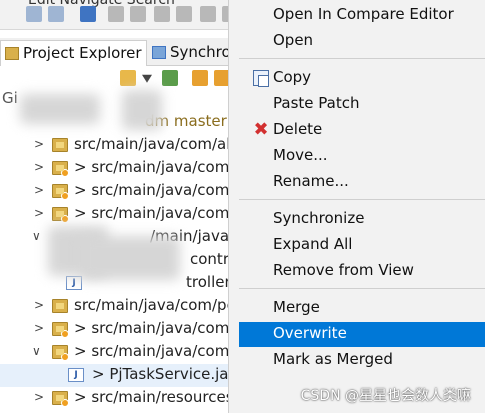  I want to click on menu-item-mark-as-merged: Mark as Merged, so click(362, 360).